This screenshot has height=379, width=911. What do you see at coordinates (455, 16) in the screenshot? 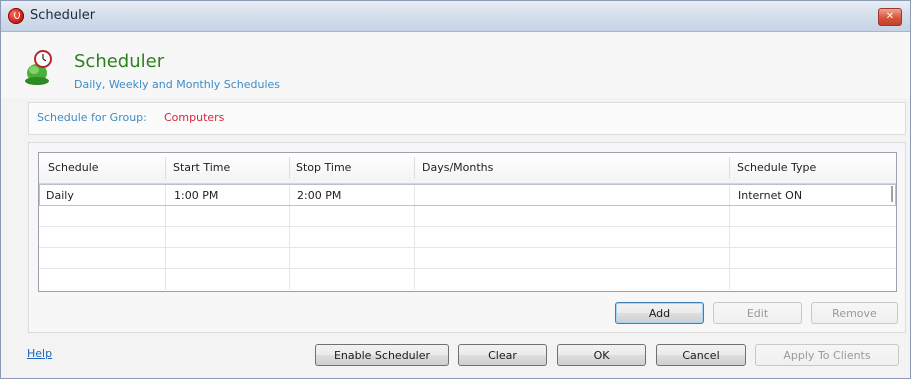
I see `title-bar: Scheduler ✕` at bounding box center [455, 16].